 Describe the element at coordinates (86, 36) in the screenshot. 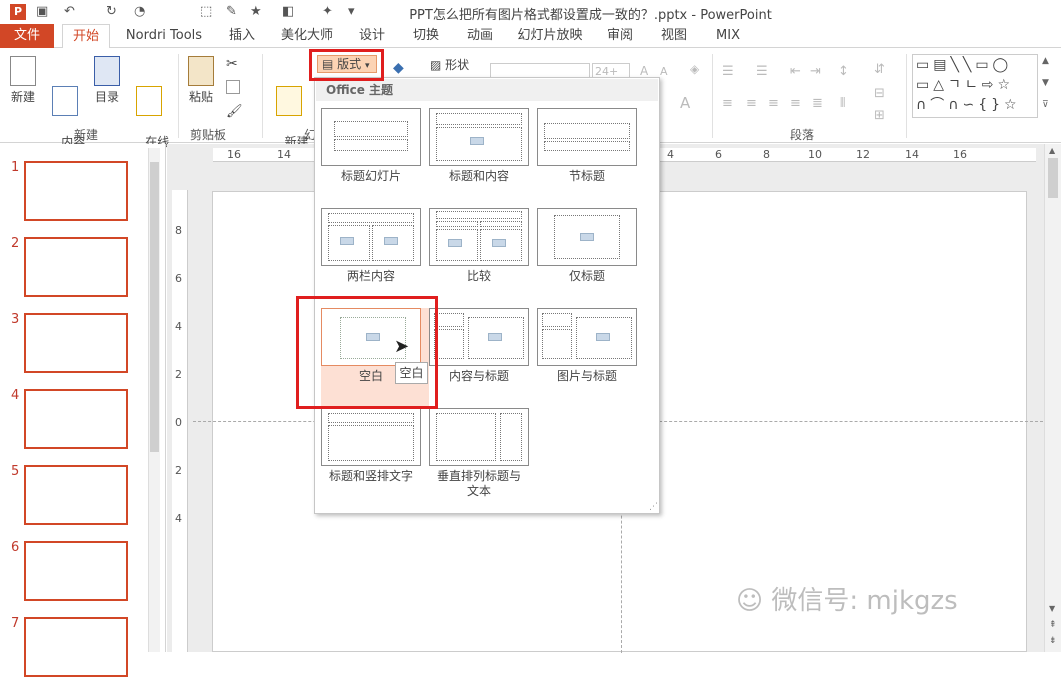

I see `tab-home: 开始` at that location.